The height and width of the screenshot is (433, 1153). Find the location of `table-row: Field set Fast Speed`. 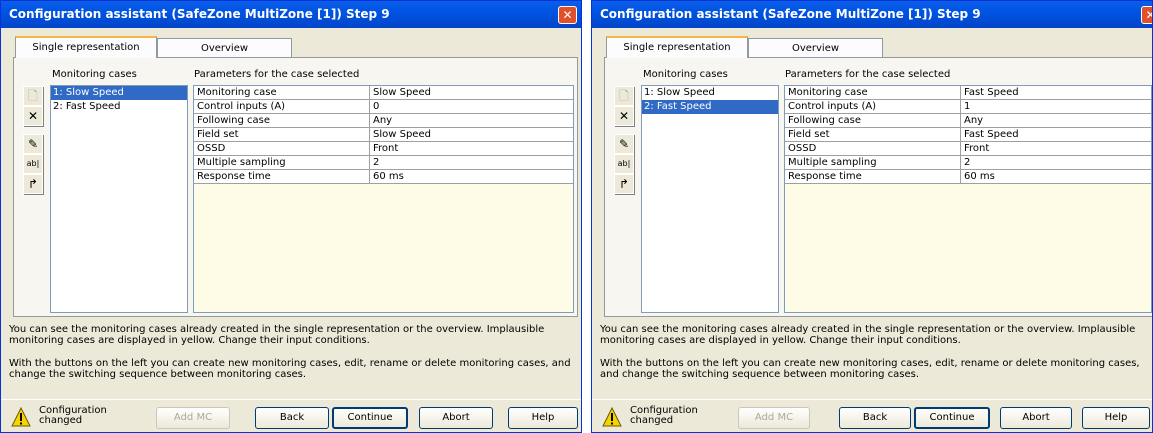

table-row: Field set Fast Speed is located at coordinates (968, 135).